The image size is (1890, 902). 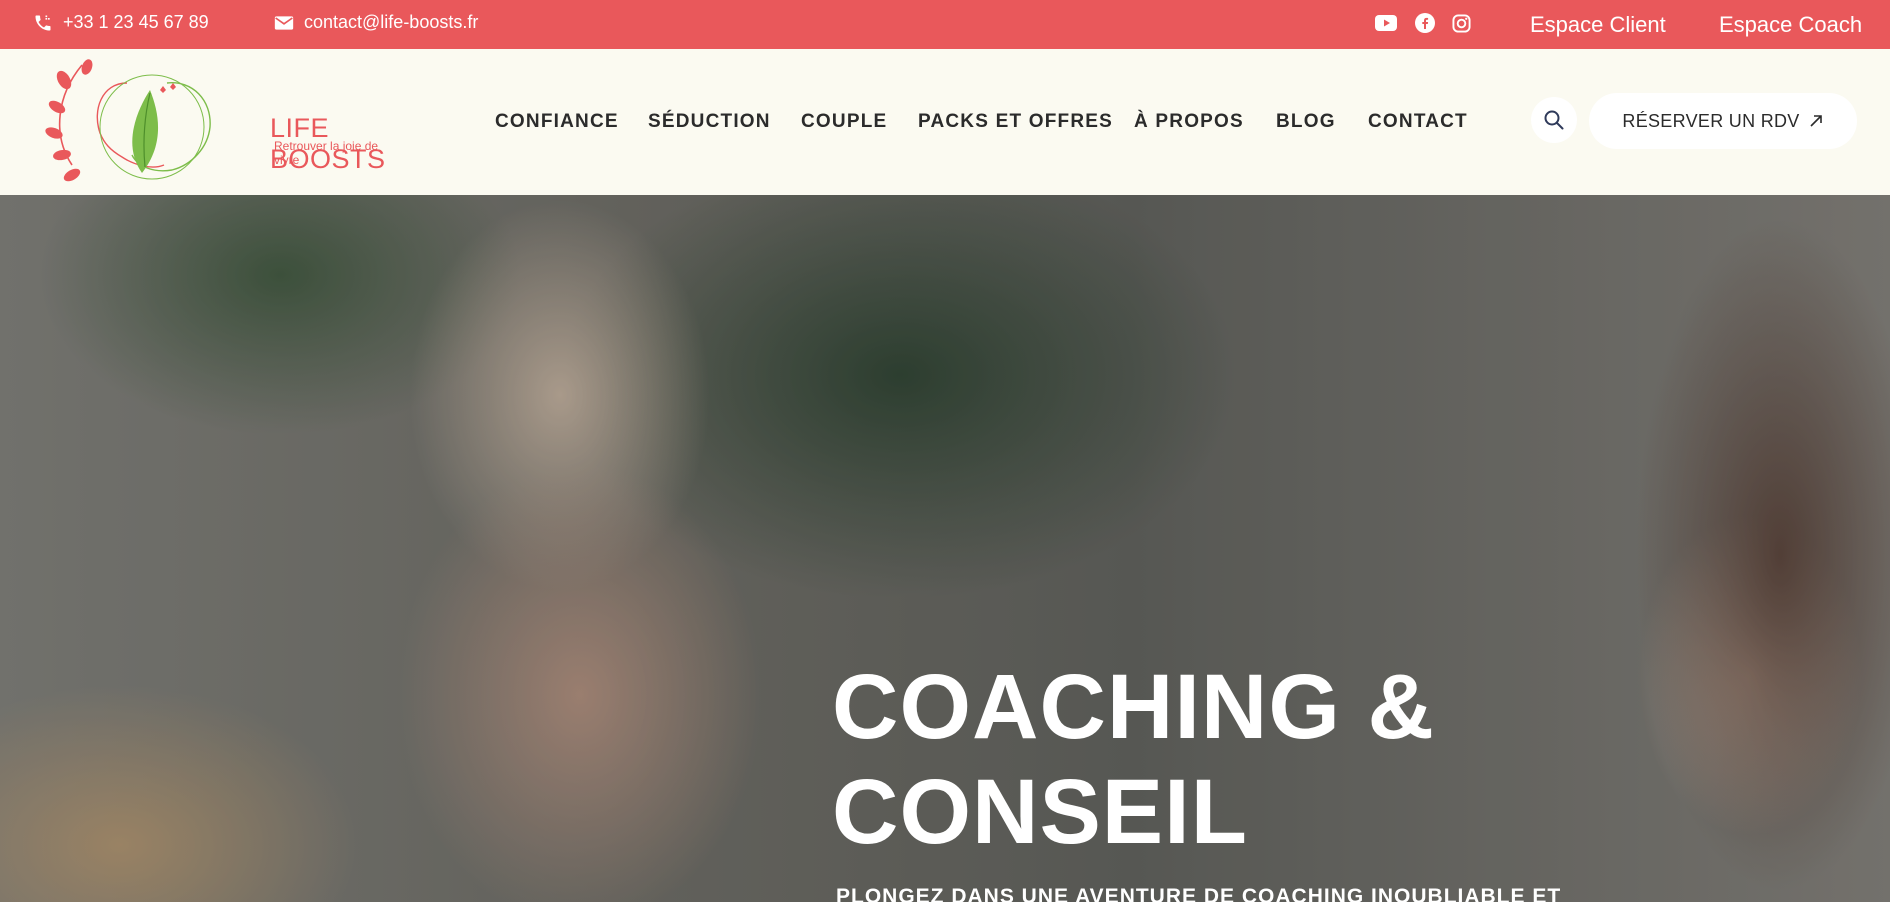 What do you see at coordinates (1306, 122) in the screenshot?
I see `nav-item-blog: BLOG` at bounding box center [1306, 122].